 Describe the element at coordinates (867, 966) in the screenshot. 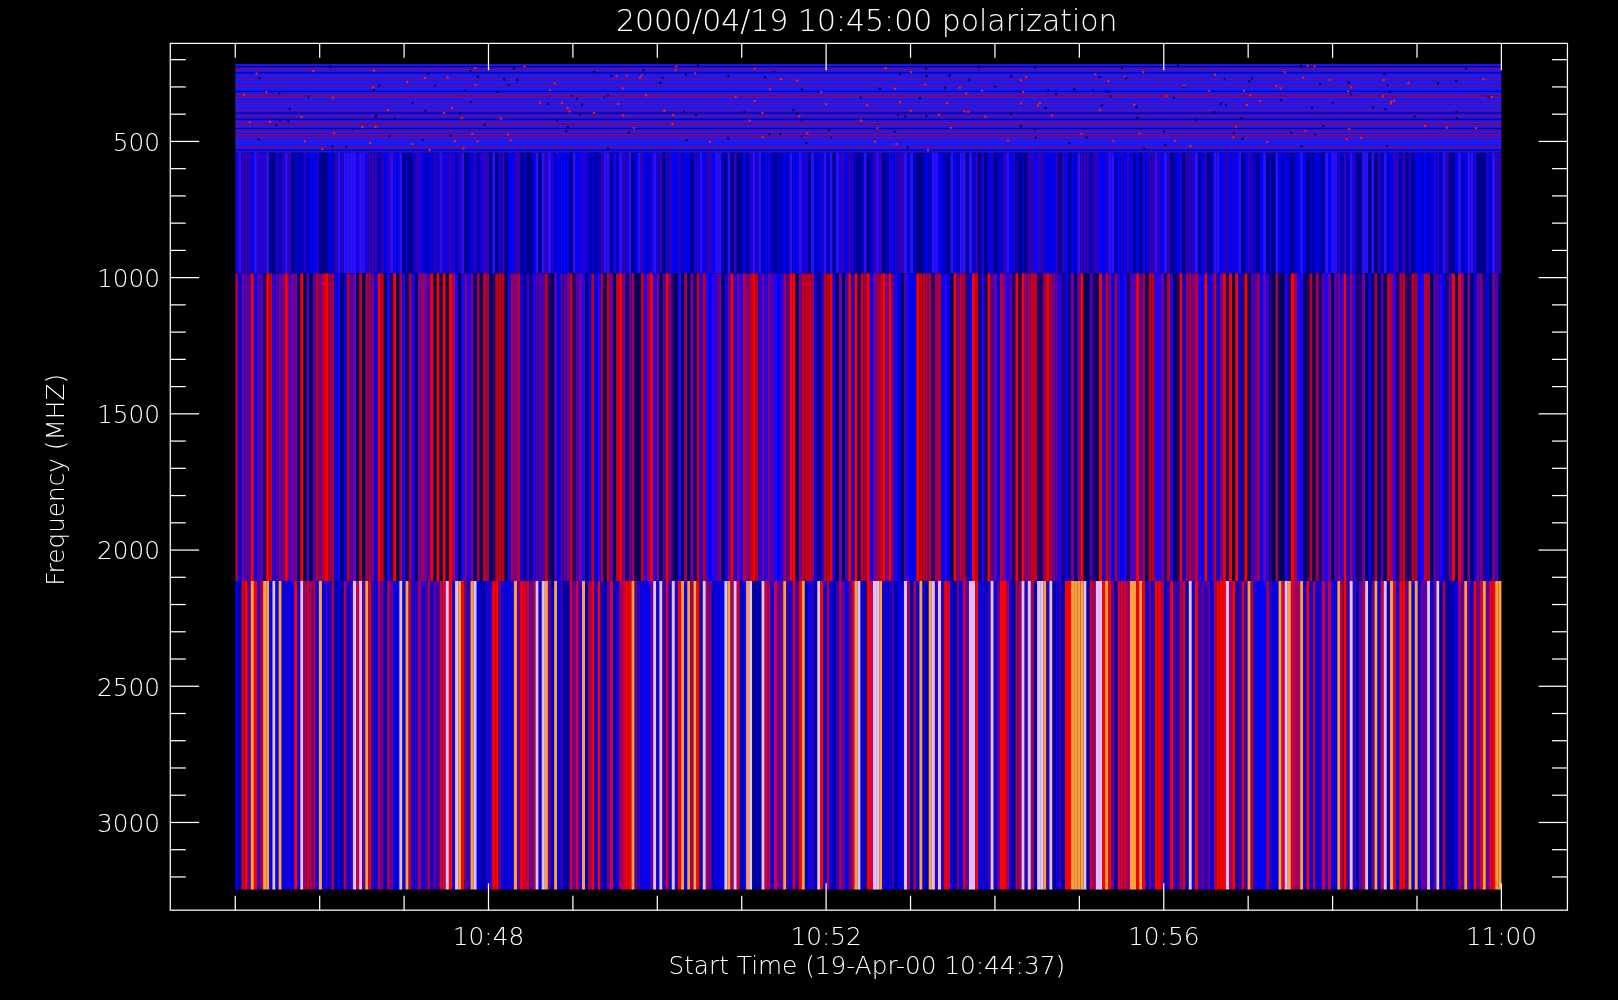

I see `axis-label: Start Time (19-Apr-00 10:44:37)` at that location.